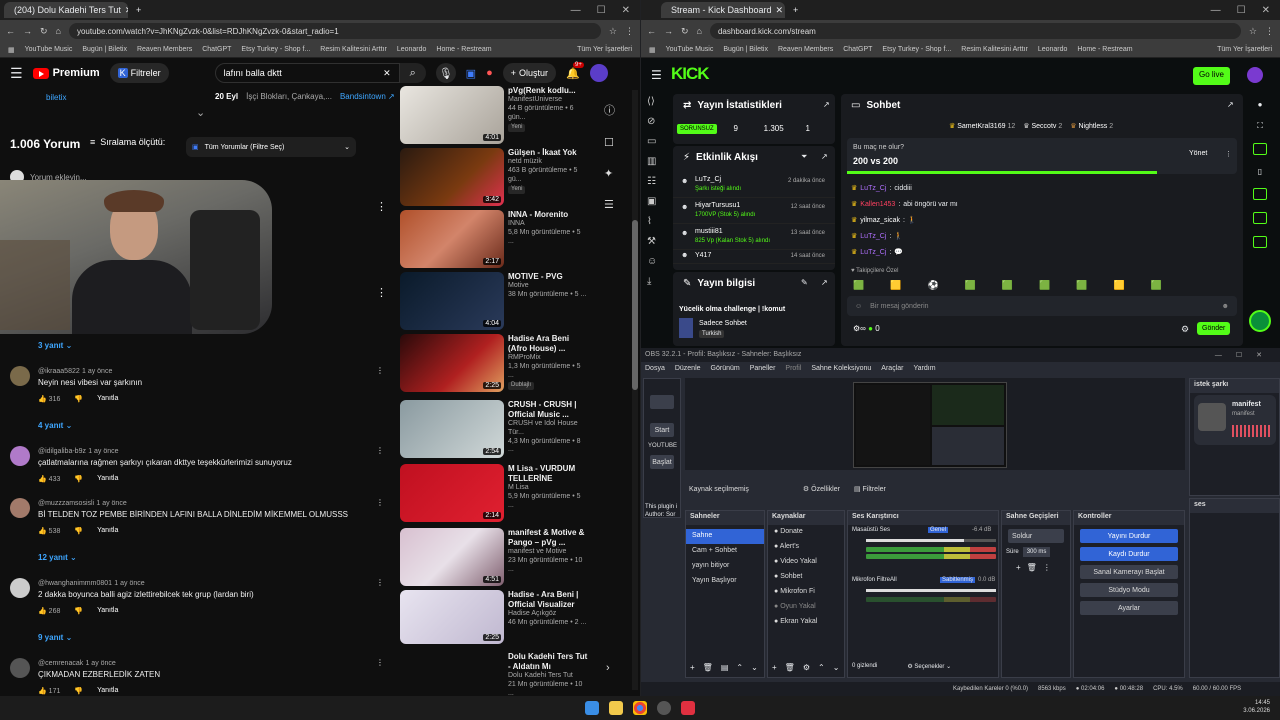 The image size is (1280, 720). What do you see at coordinates (604, 49) in the screenshot?
I see `all-bookmarks: Tüm Yer İşaretleri` at bounding box center [604, 49].